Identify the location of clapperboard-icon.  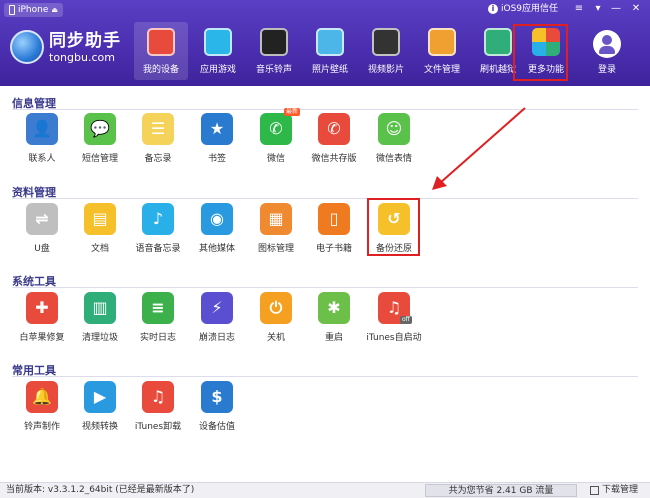
(386, 42).